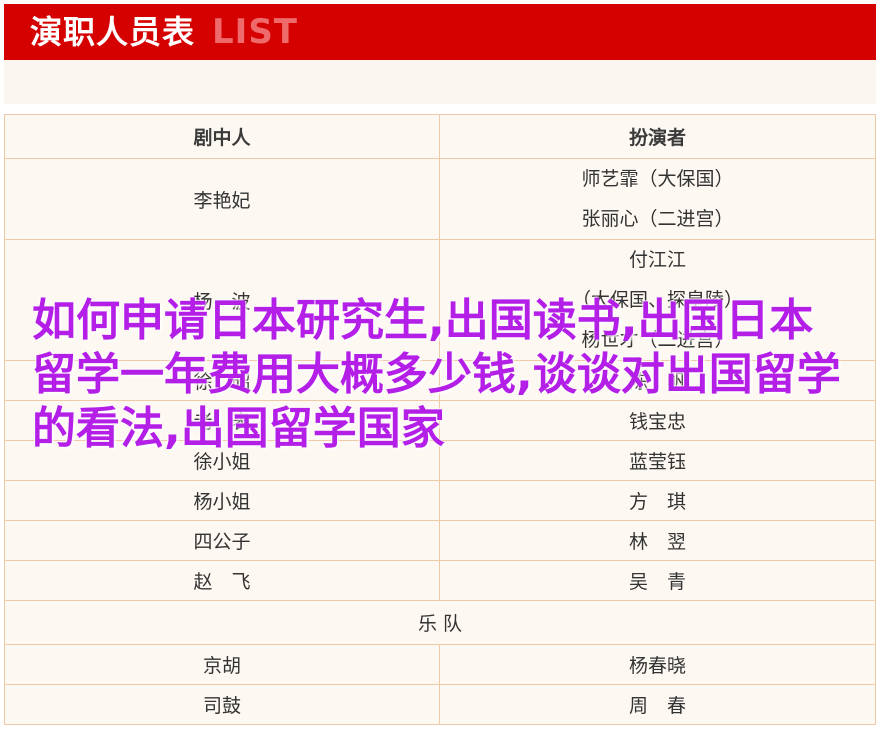  I want to click on table-row: 李艳妃 师艺霏（大保国） 张丽心（二进宫）, so click(440, 199).